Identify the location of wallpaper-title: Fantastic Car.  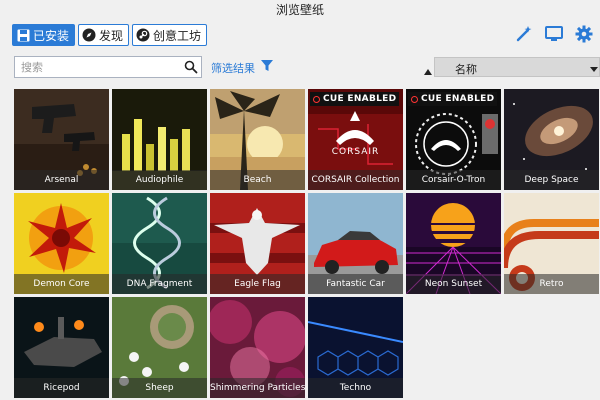
(355, 284).